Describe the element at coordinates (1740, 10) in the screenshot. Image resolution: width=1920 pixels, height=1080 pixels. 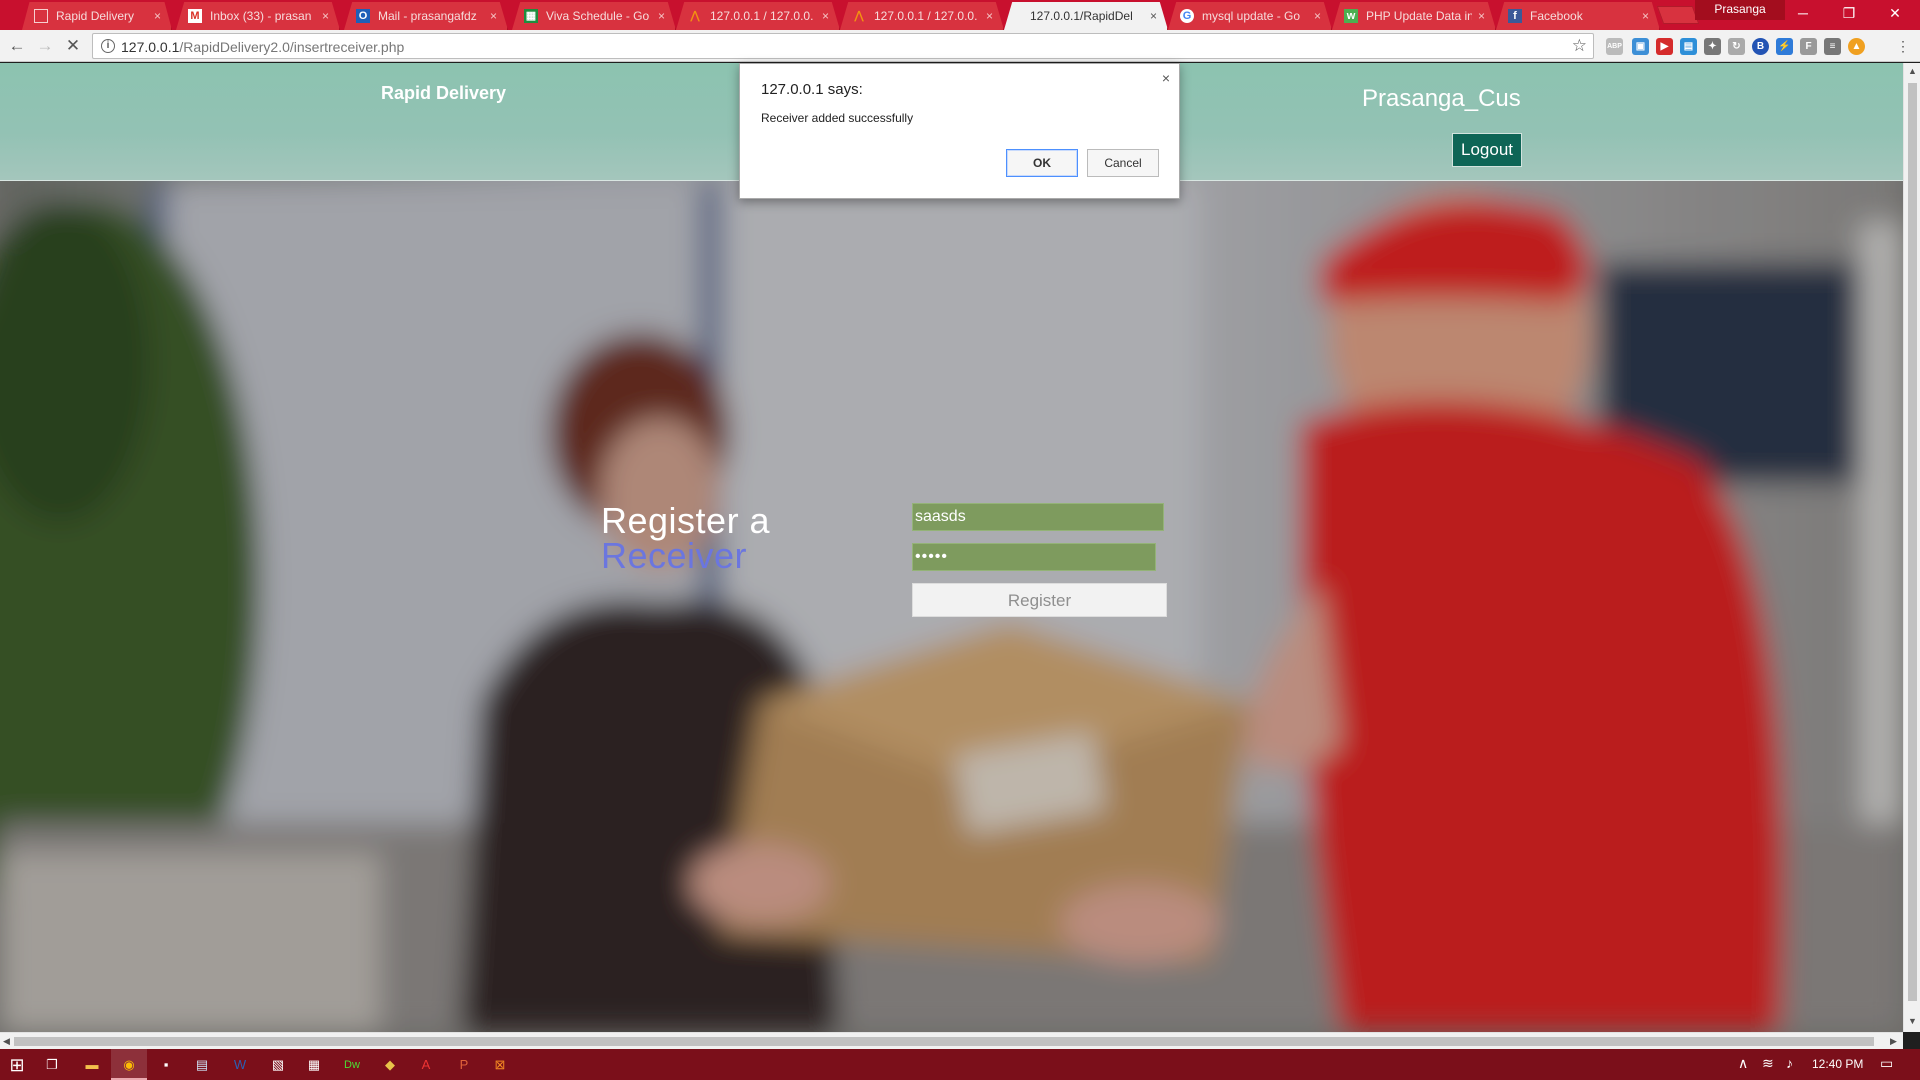
I see `profile-badge: Prasanga` at that location.